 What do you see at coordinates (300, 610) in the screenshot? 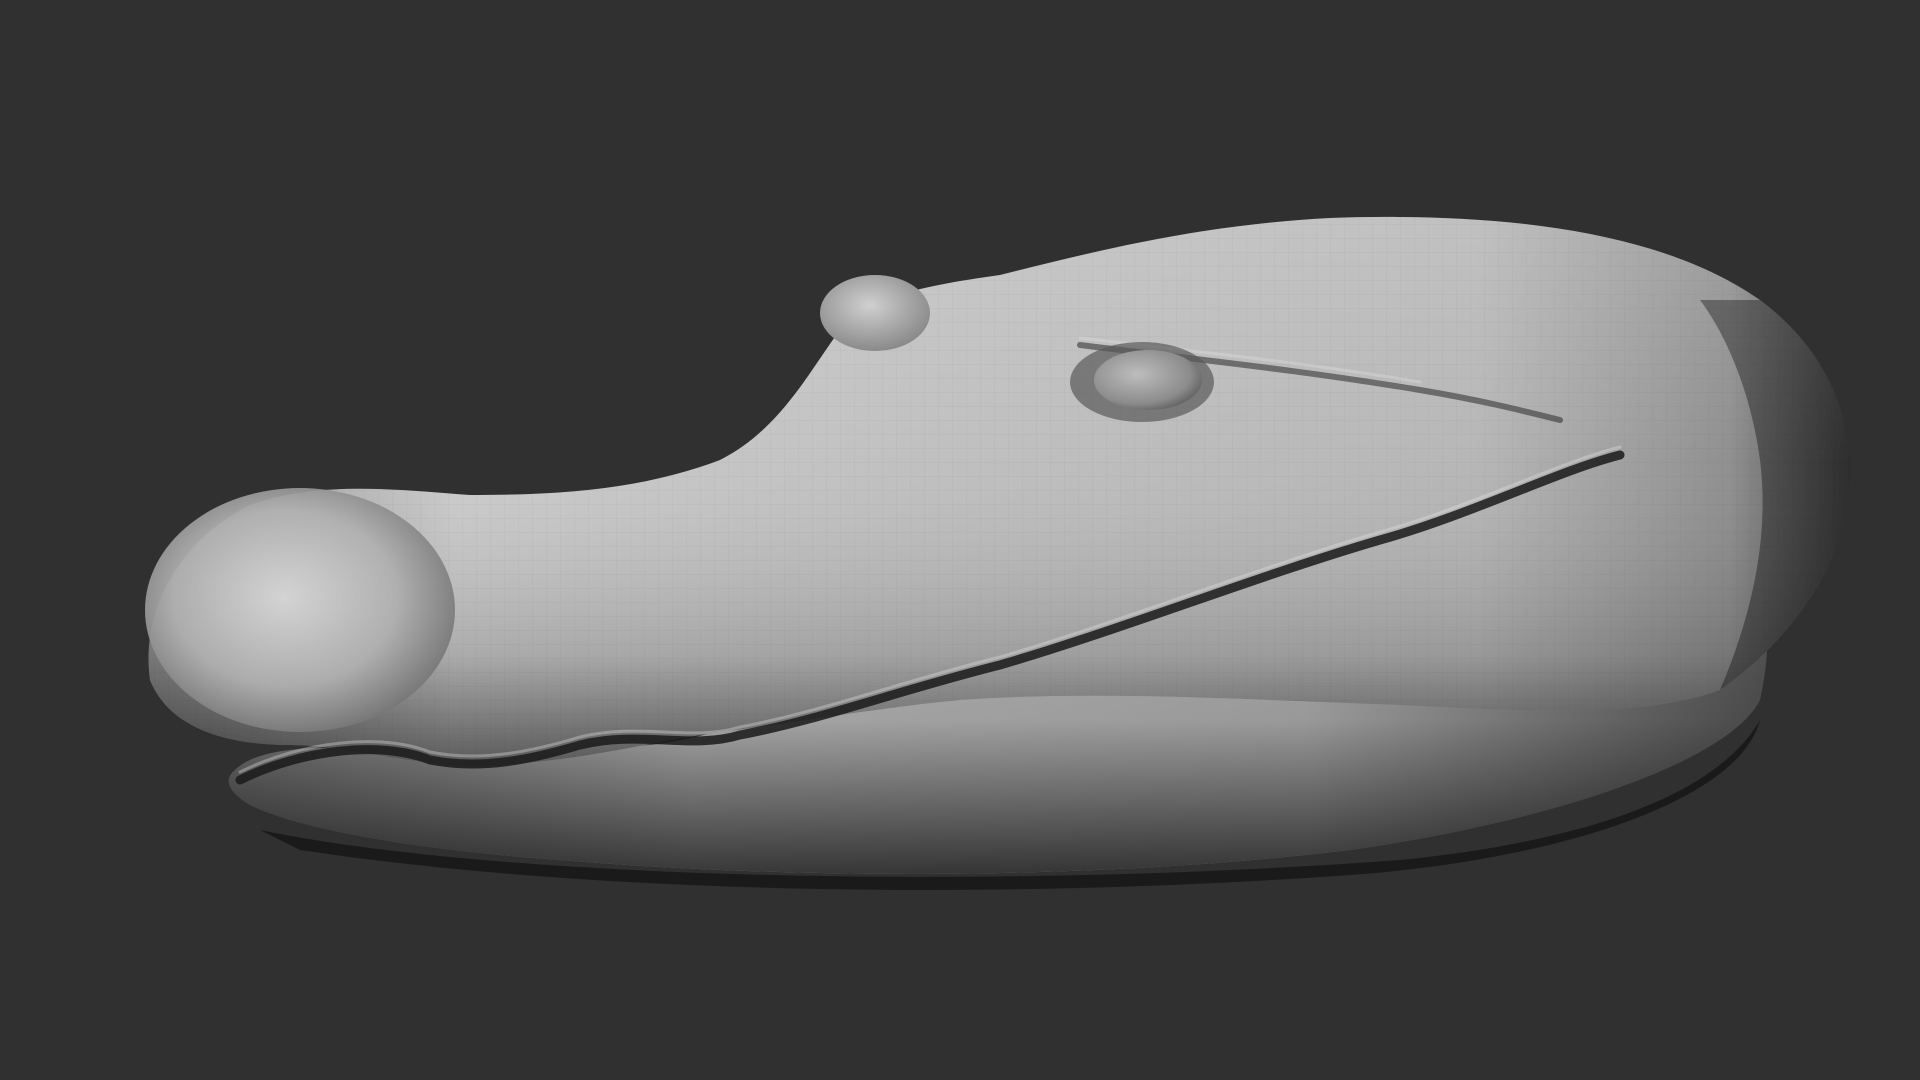
I see `snout-bulb` at bounding box center [300, 610].